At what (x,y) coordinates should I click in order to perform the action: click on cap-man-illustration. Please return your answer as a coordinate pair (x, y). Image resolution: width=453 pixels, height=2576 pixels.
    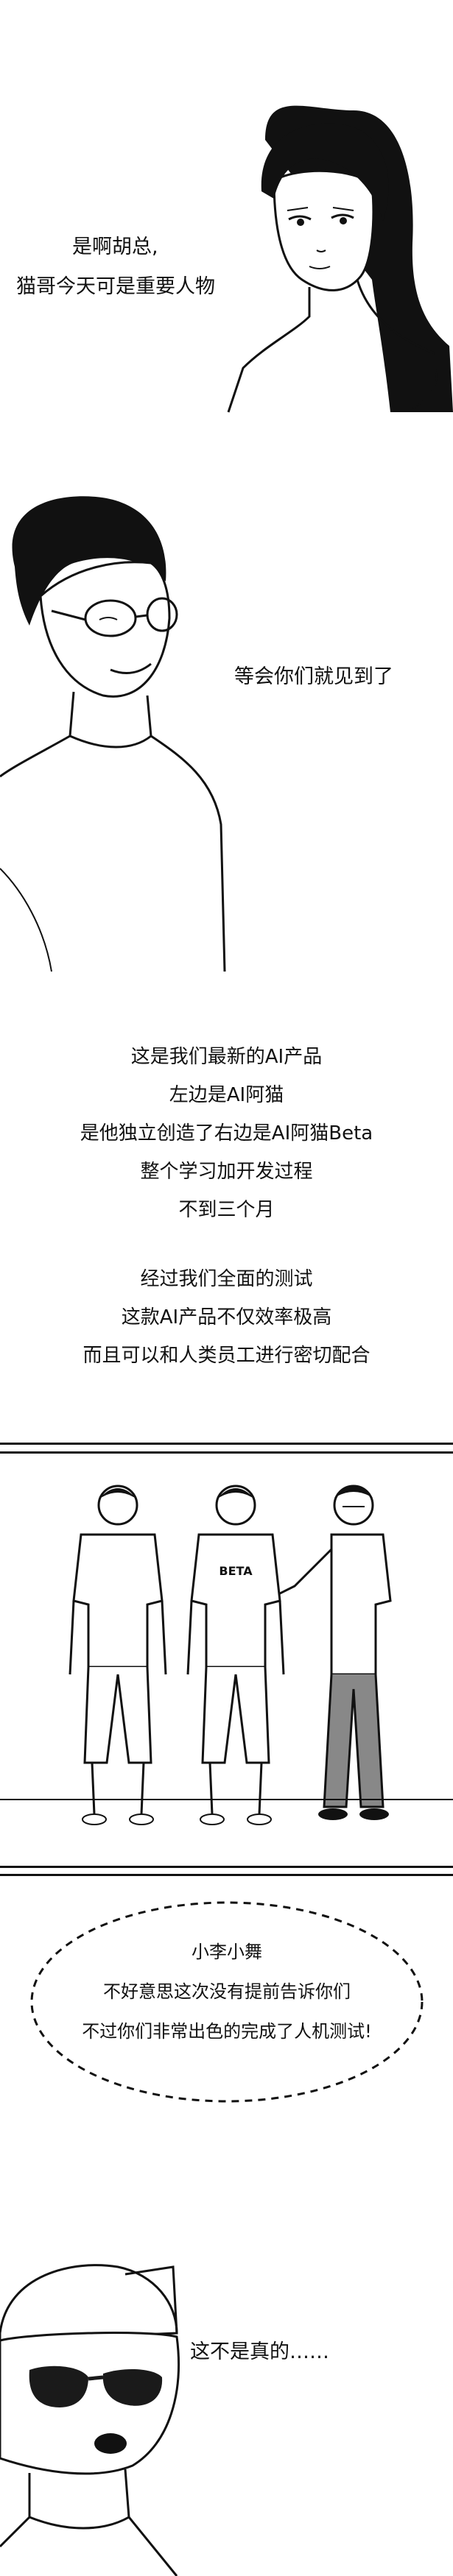
    Looking at the image, I should click on (90, 2420).